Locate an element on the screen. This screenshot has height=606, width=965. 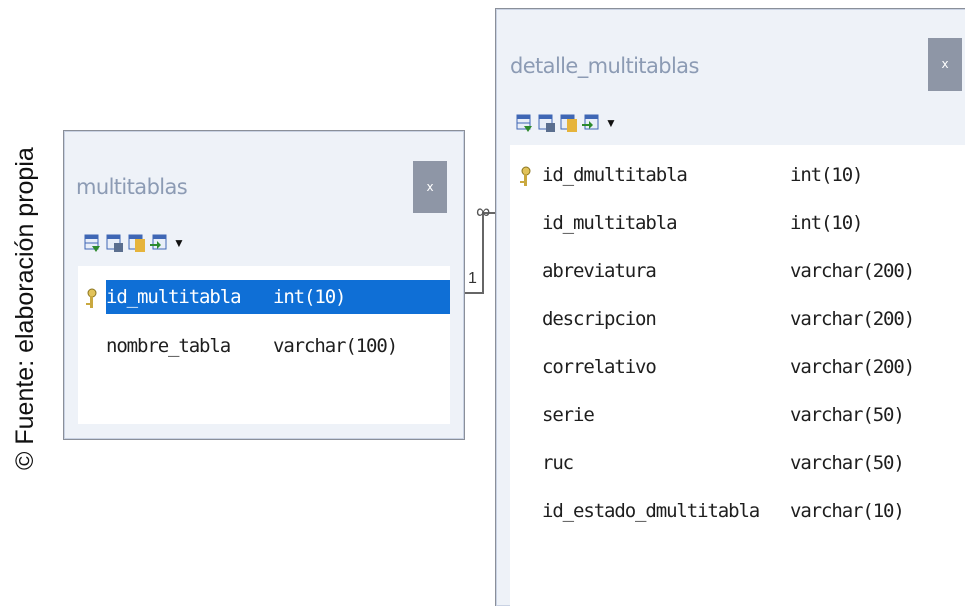
column-row: correlativo varchar(200) is located at coordinates (737, 367).